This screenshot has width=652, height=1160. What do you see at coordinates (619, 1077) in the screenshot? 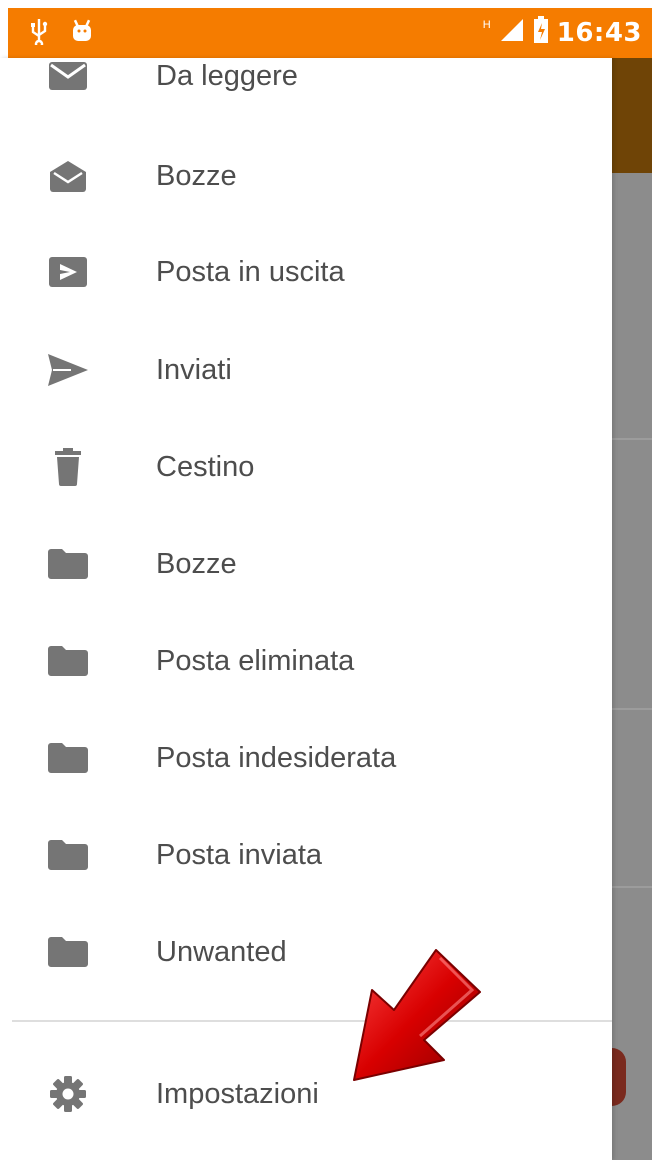
I see `background-fab` at bounding box center [619, 1077].